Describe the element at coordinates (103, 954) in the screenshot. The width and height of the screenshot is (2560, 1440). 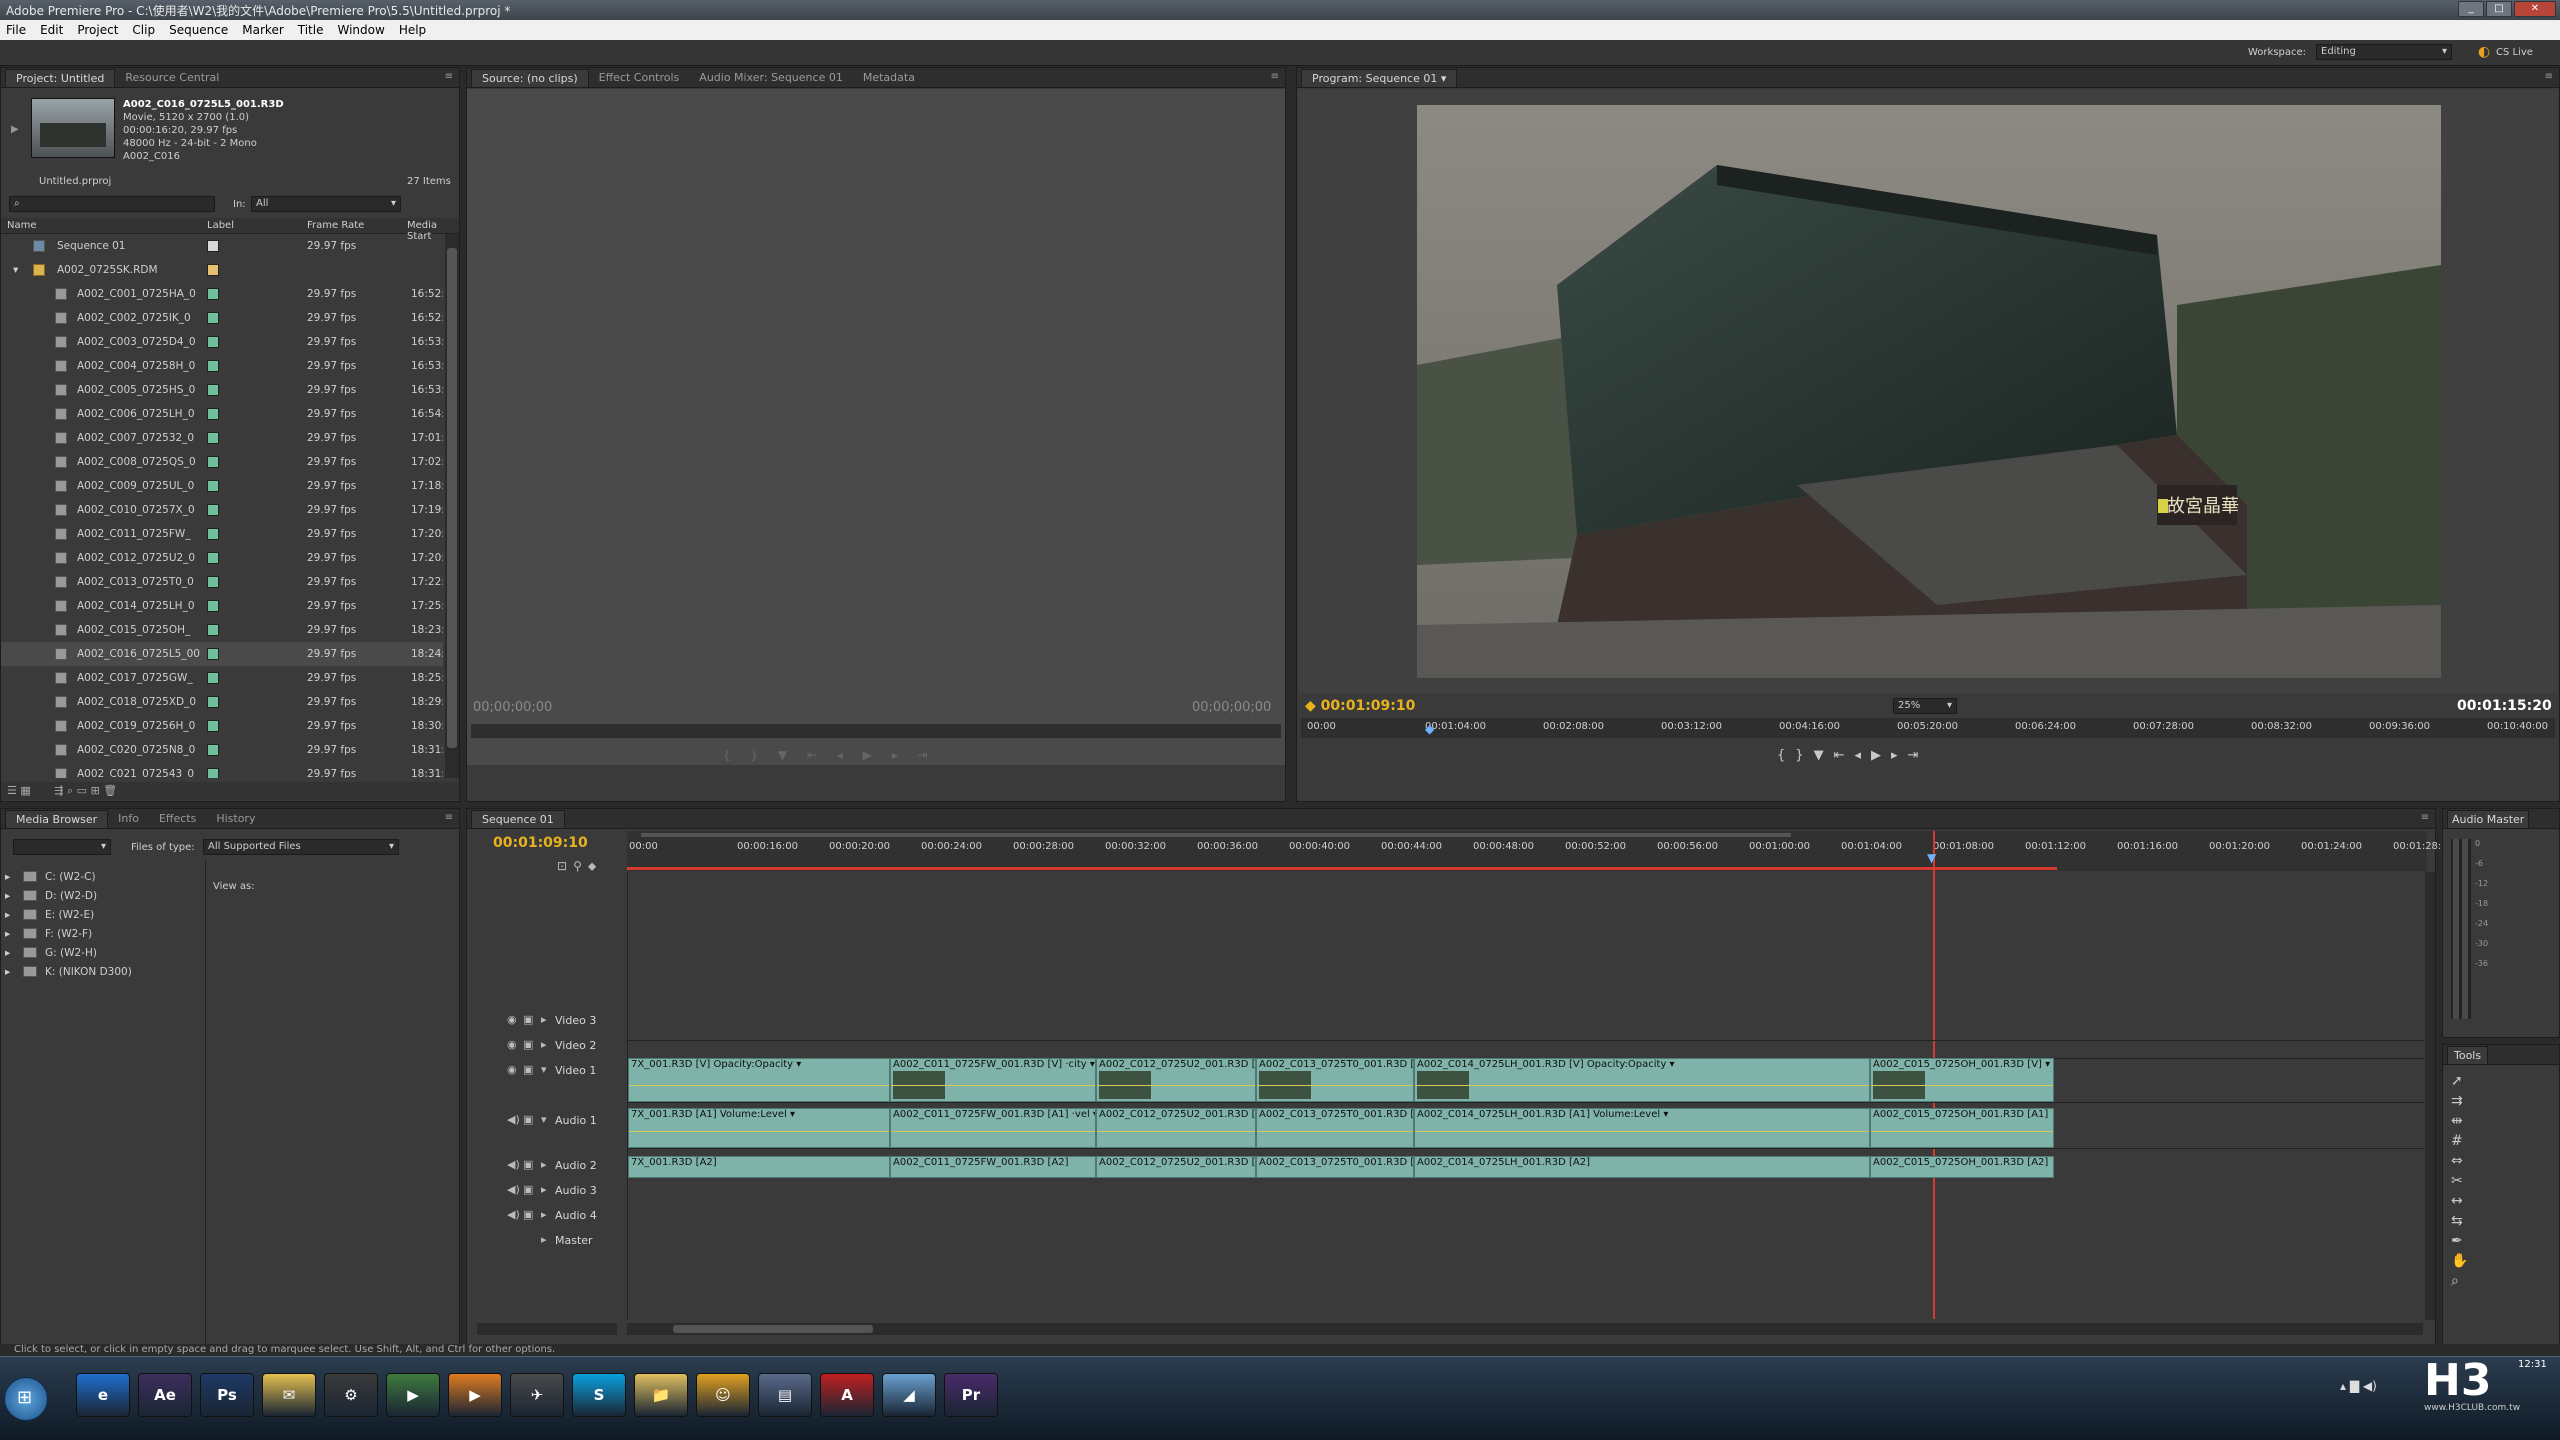
I see `drive-item: ▸ G: (W2-H)` at that location.